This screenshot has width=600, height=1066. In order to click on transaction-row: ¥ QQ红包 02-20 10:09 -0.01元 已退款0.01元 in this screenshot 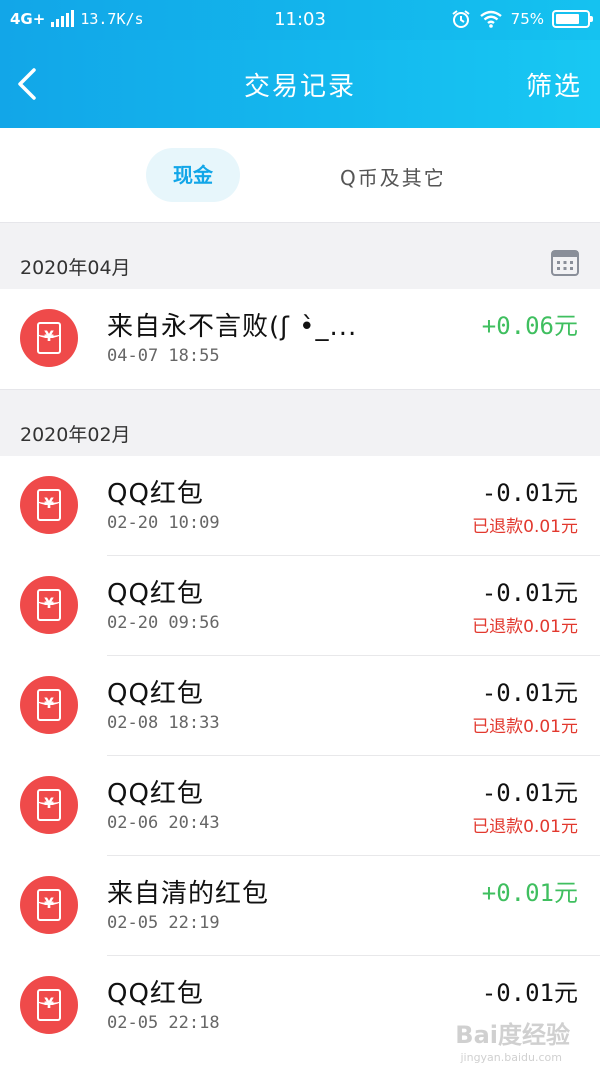, I will do `click(300, 506)`.